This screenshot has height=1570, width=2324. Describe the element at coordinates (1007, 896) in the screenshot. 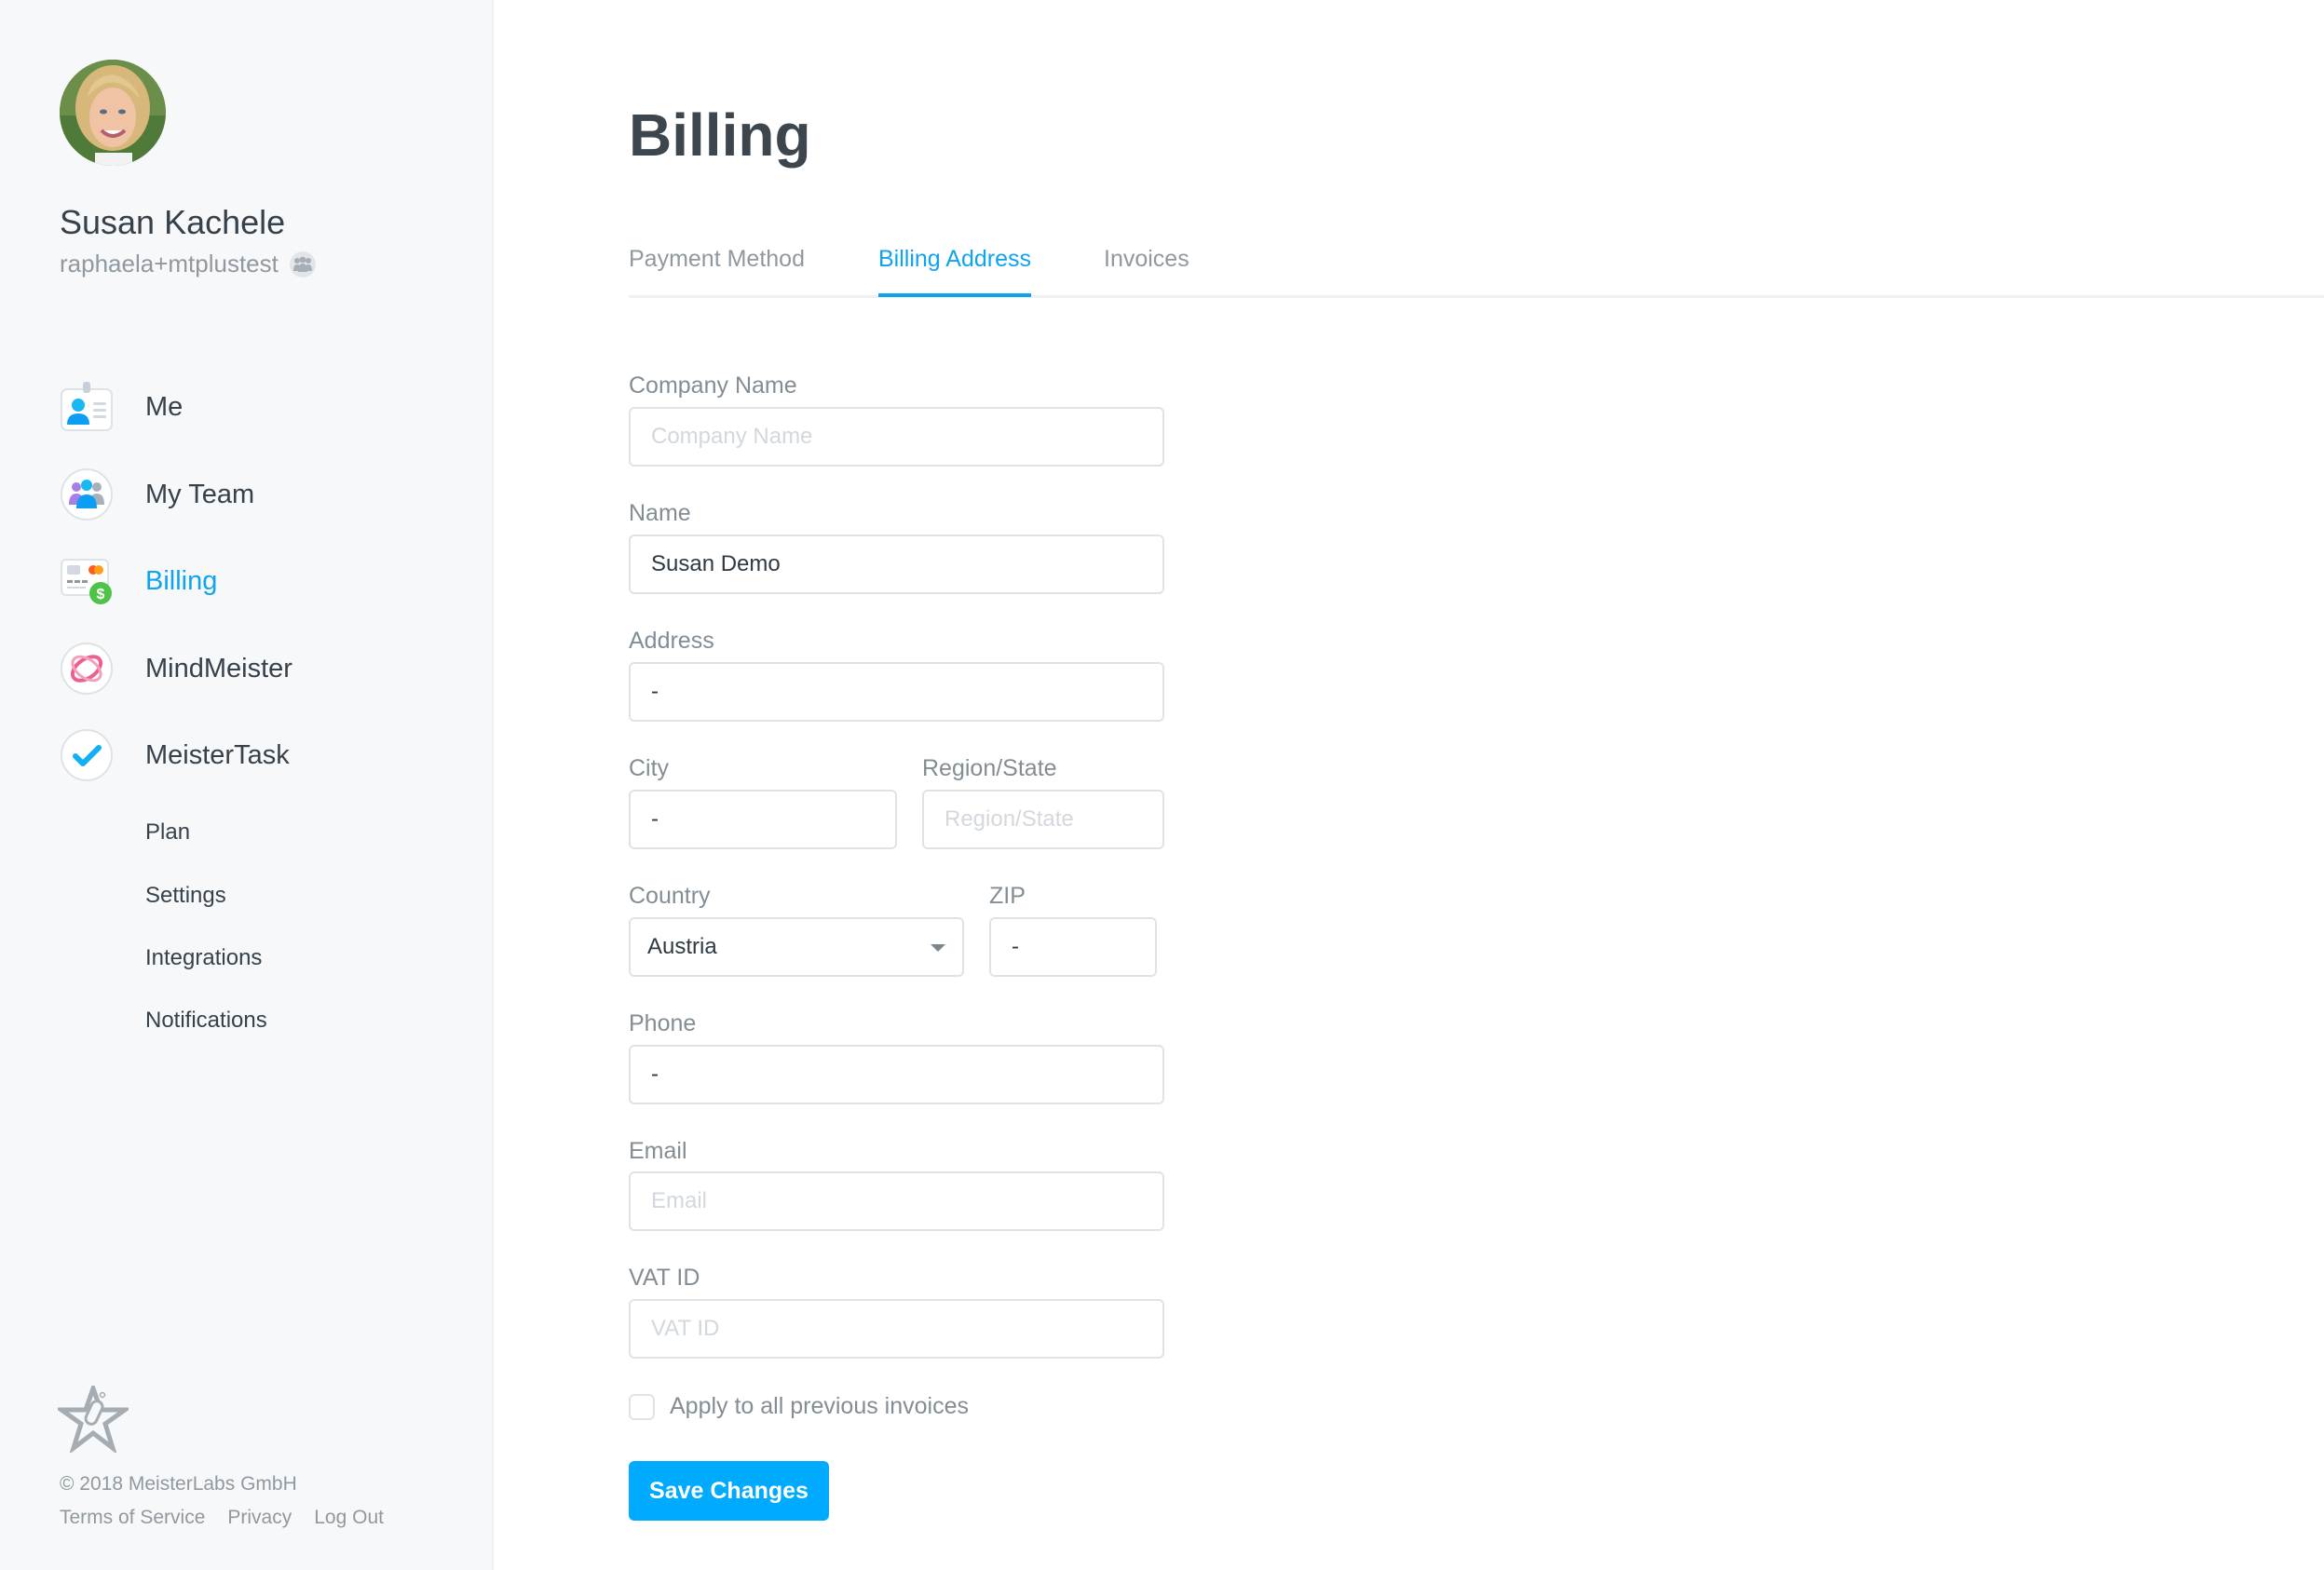

I see `zip-label: ZIP` at that location.